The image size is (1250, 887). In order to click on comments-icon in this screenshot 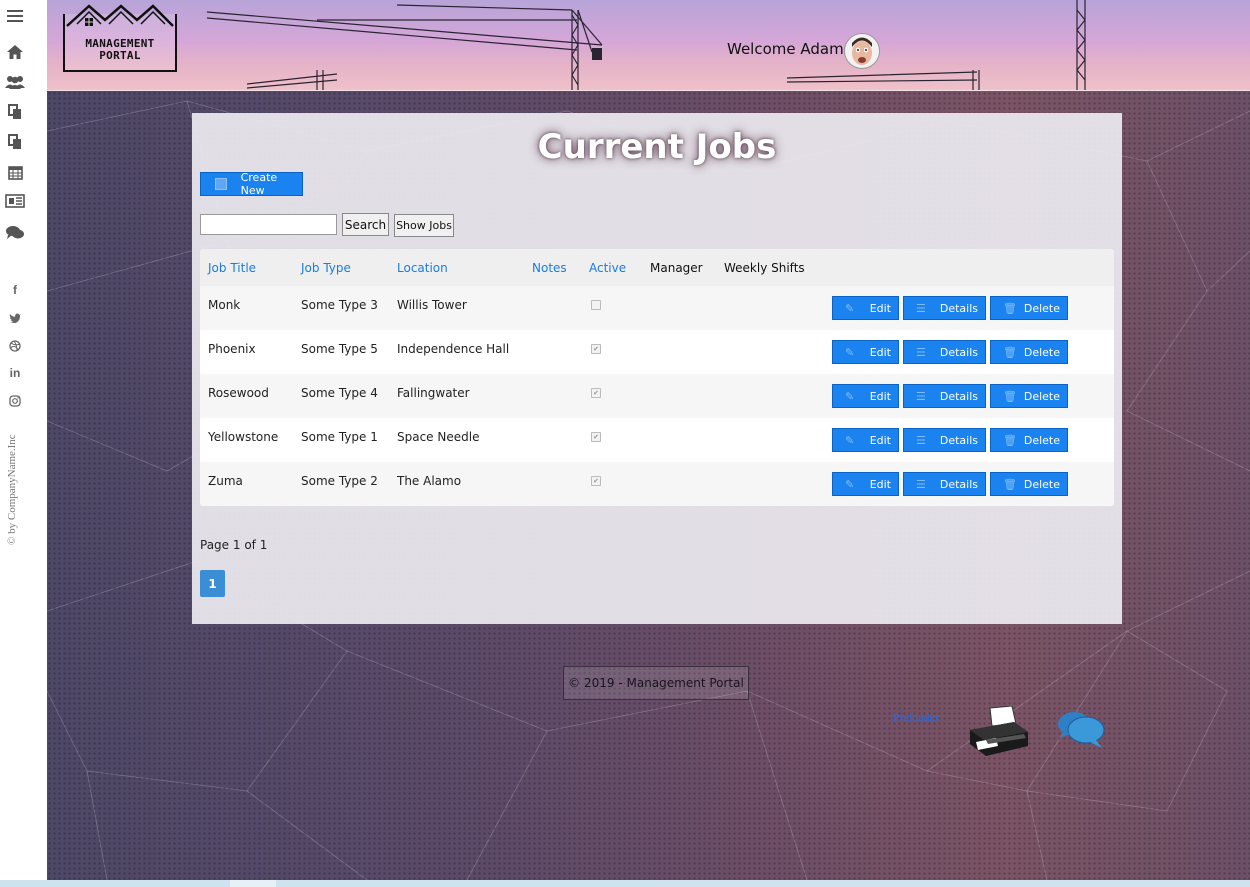, I will do `click(15, 232)`.